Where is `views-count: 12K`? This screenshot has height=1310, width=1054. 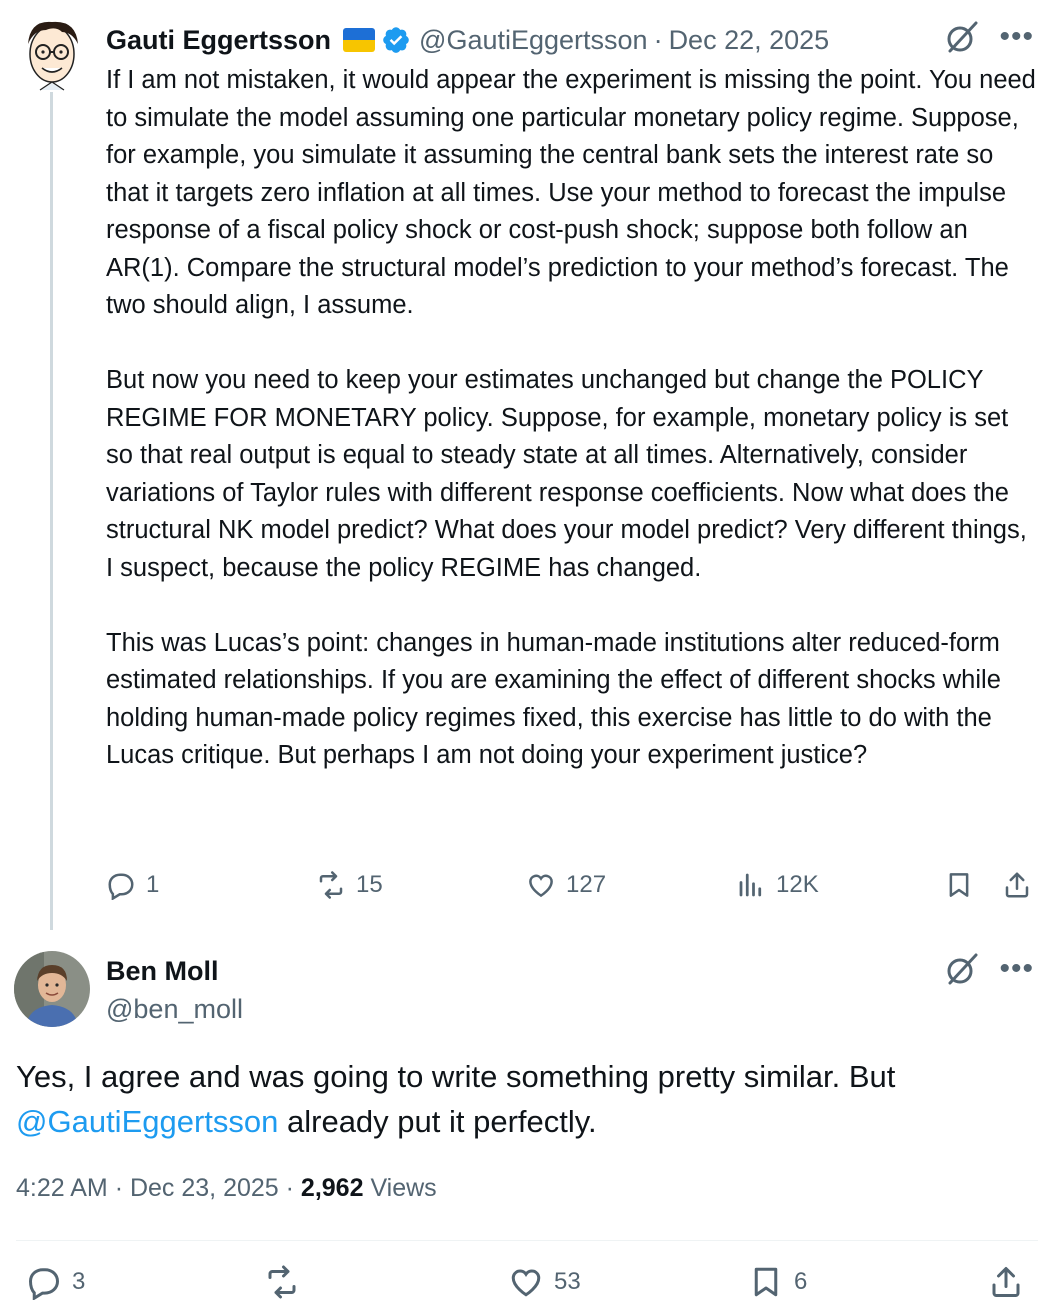 views-count: 12K is located at coordinates (797, 884).